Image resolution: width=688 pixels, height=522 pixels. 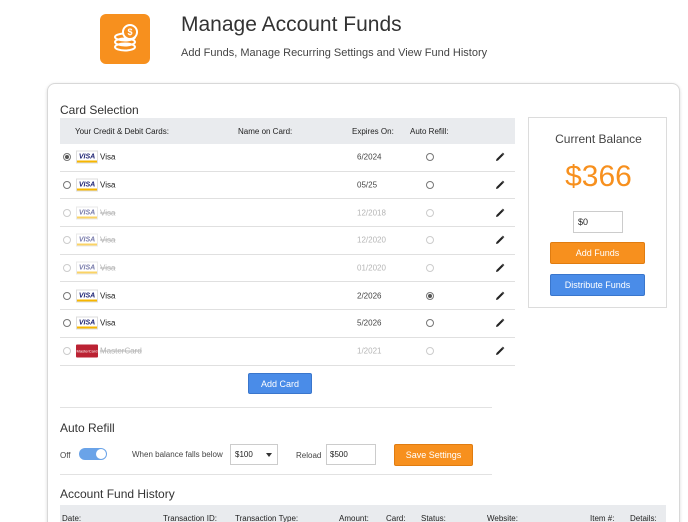 I want to click on card-row: VISA Visa 01/2020, so click(x=287, y=269).